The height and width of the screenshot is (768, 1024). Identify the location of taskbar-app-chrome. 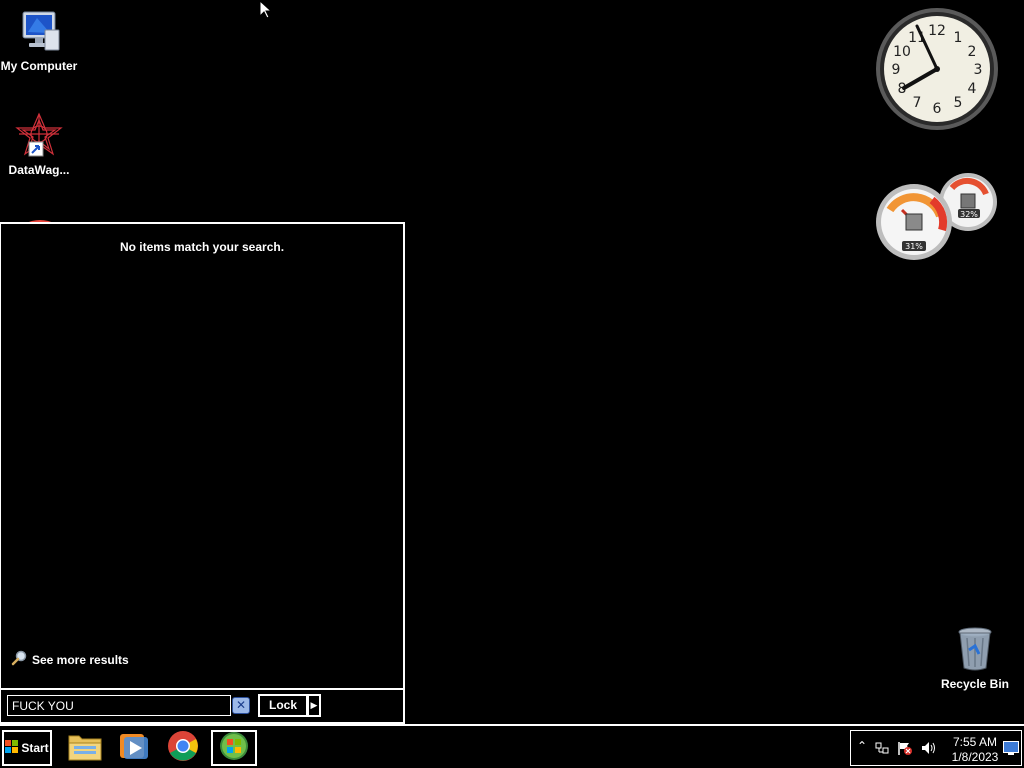
(183, 748).